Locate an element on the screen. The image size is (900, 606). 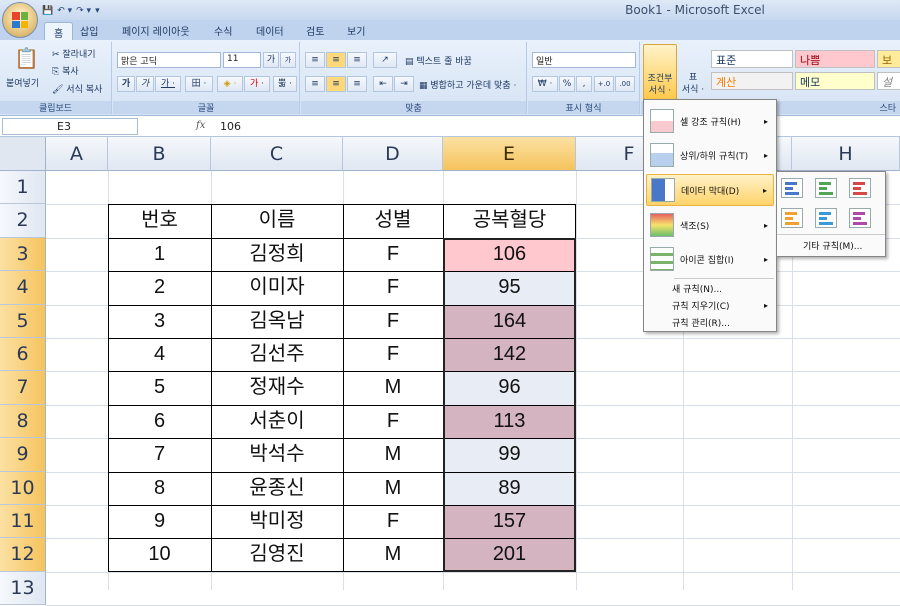
color-scales-icon is located at coordinates (662, 225).